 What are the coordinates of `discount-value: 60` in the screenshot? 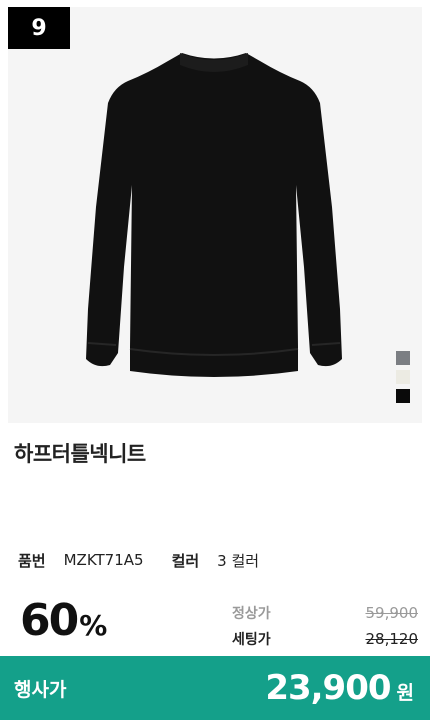 It's located at (49, 620).